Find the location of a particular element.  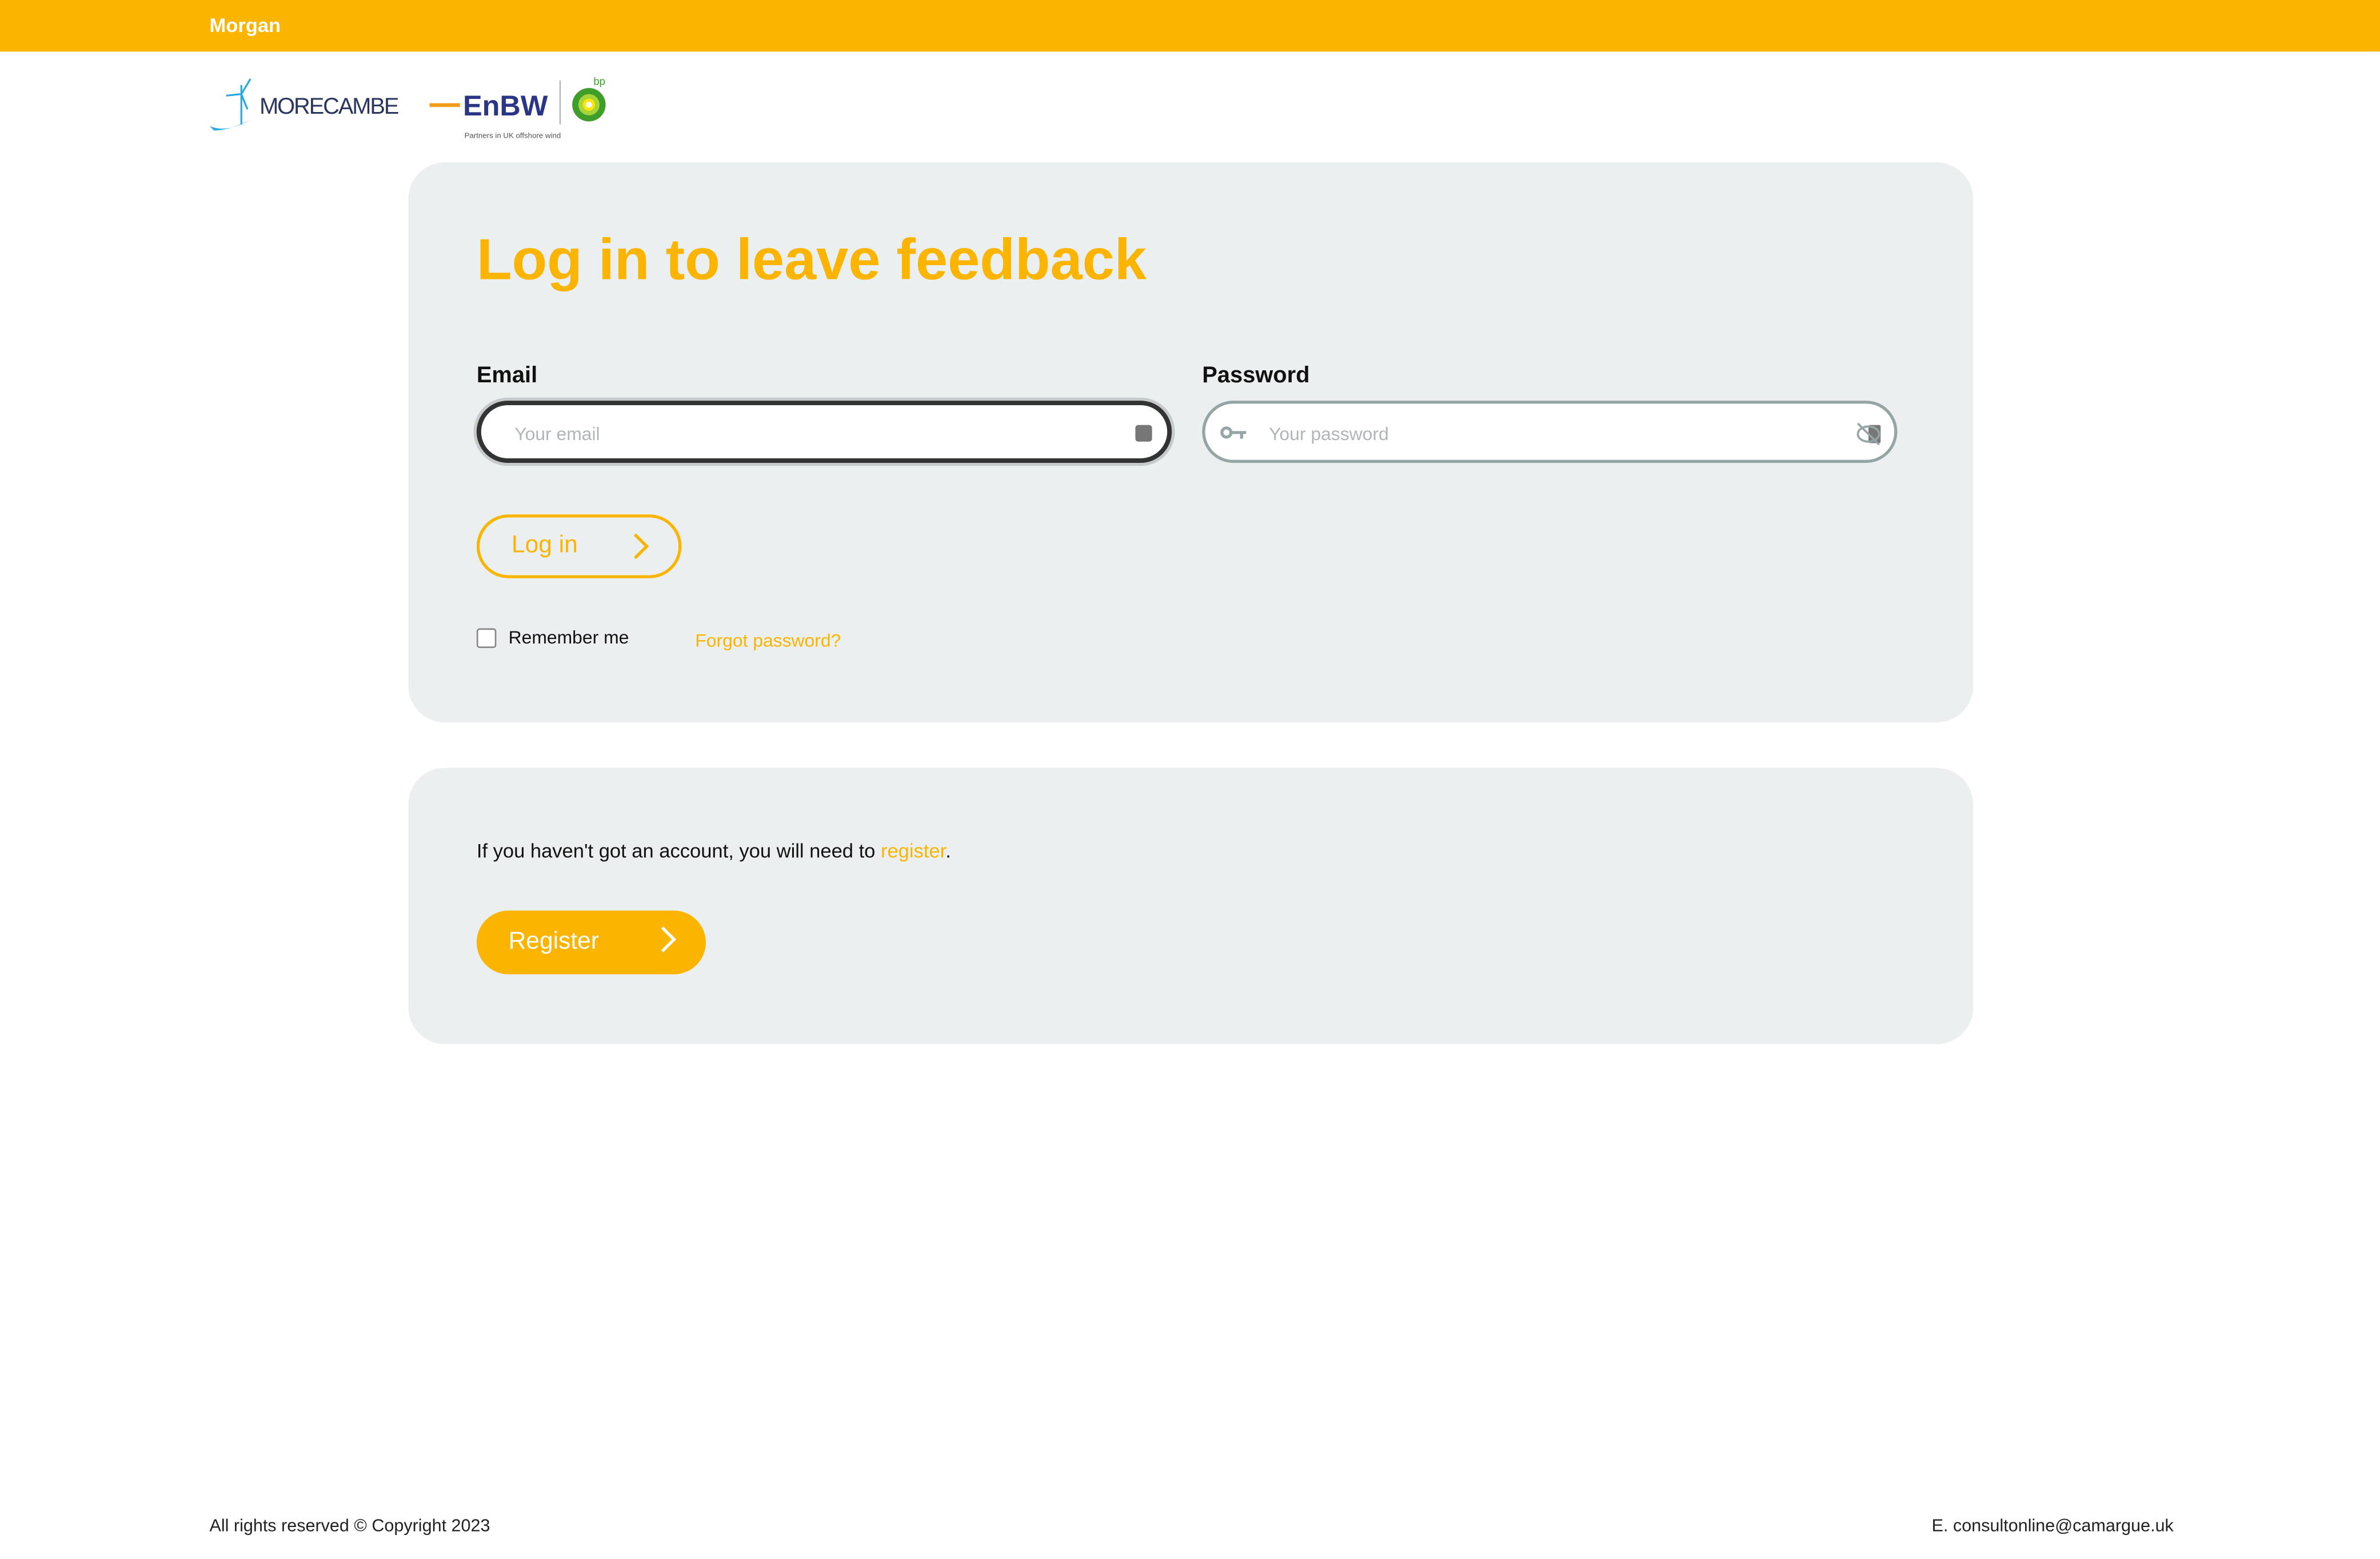

contact-email: E. consultonline@camargue.uk is located at coordinates (2052, 1526).